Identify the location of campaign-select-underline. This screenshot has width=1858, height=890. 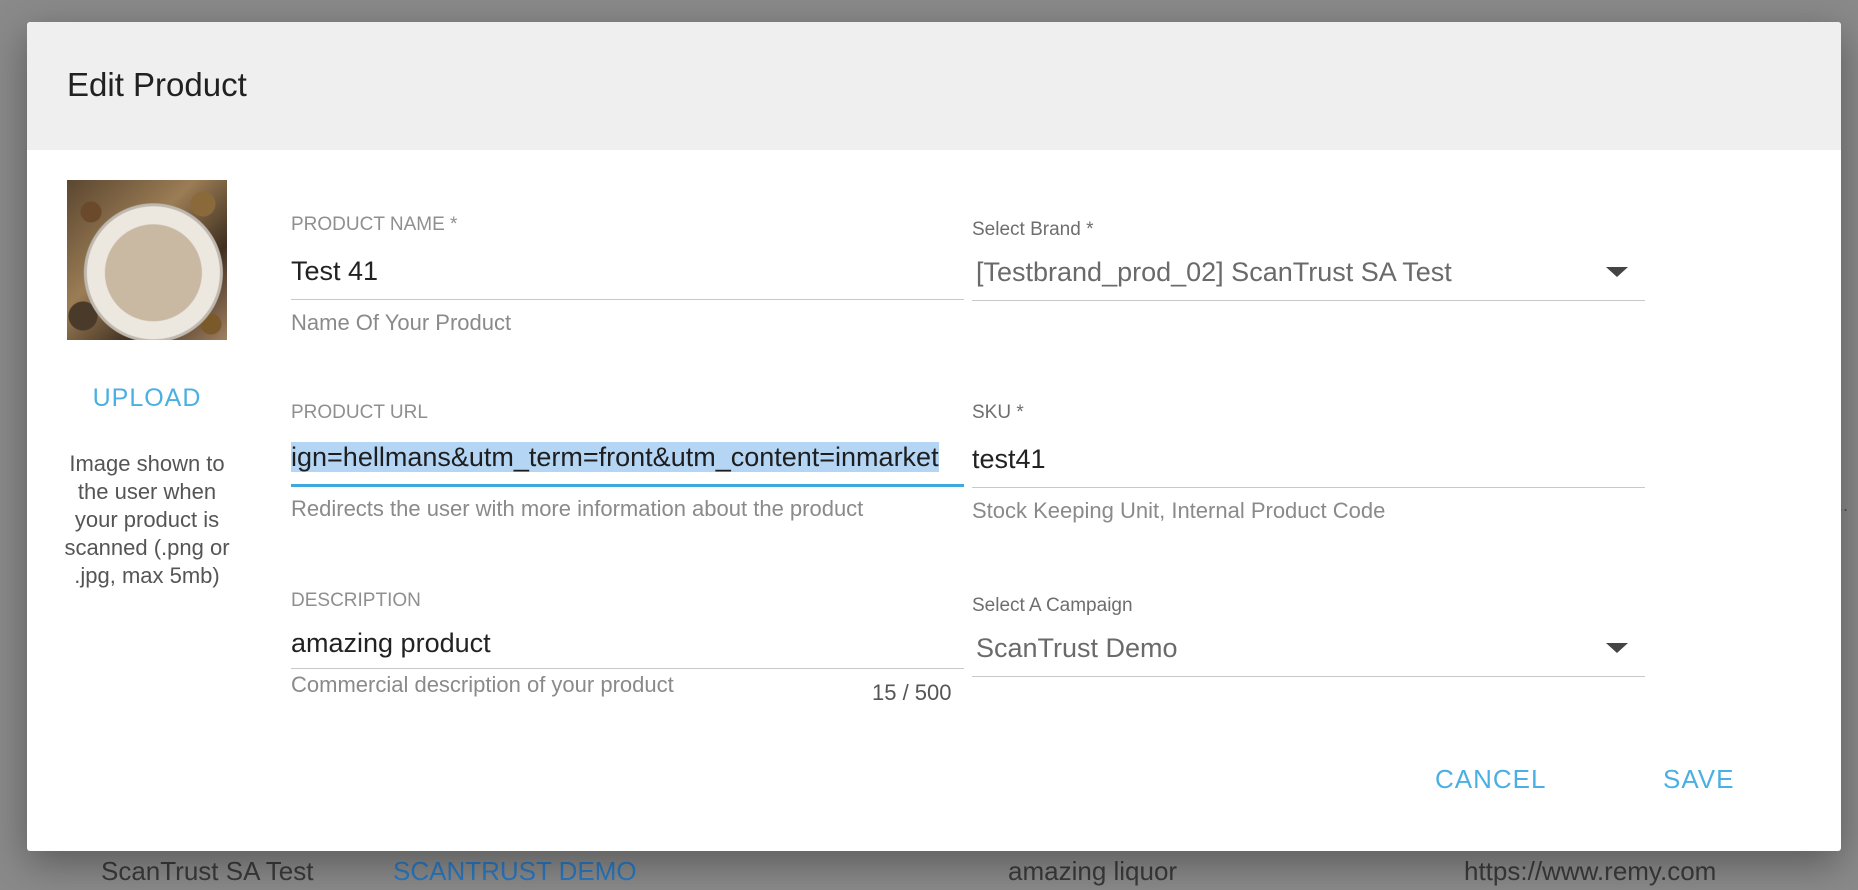
(1308, 676).